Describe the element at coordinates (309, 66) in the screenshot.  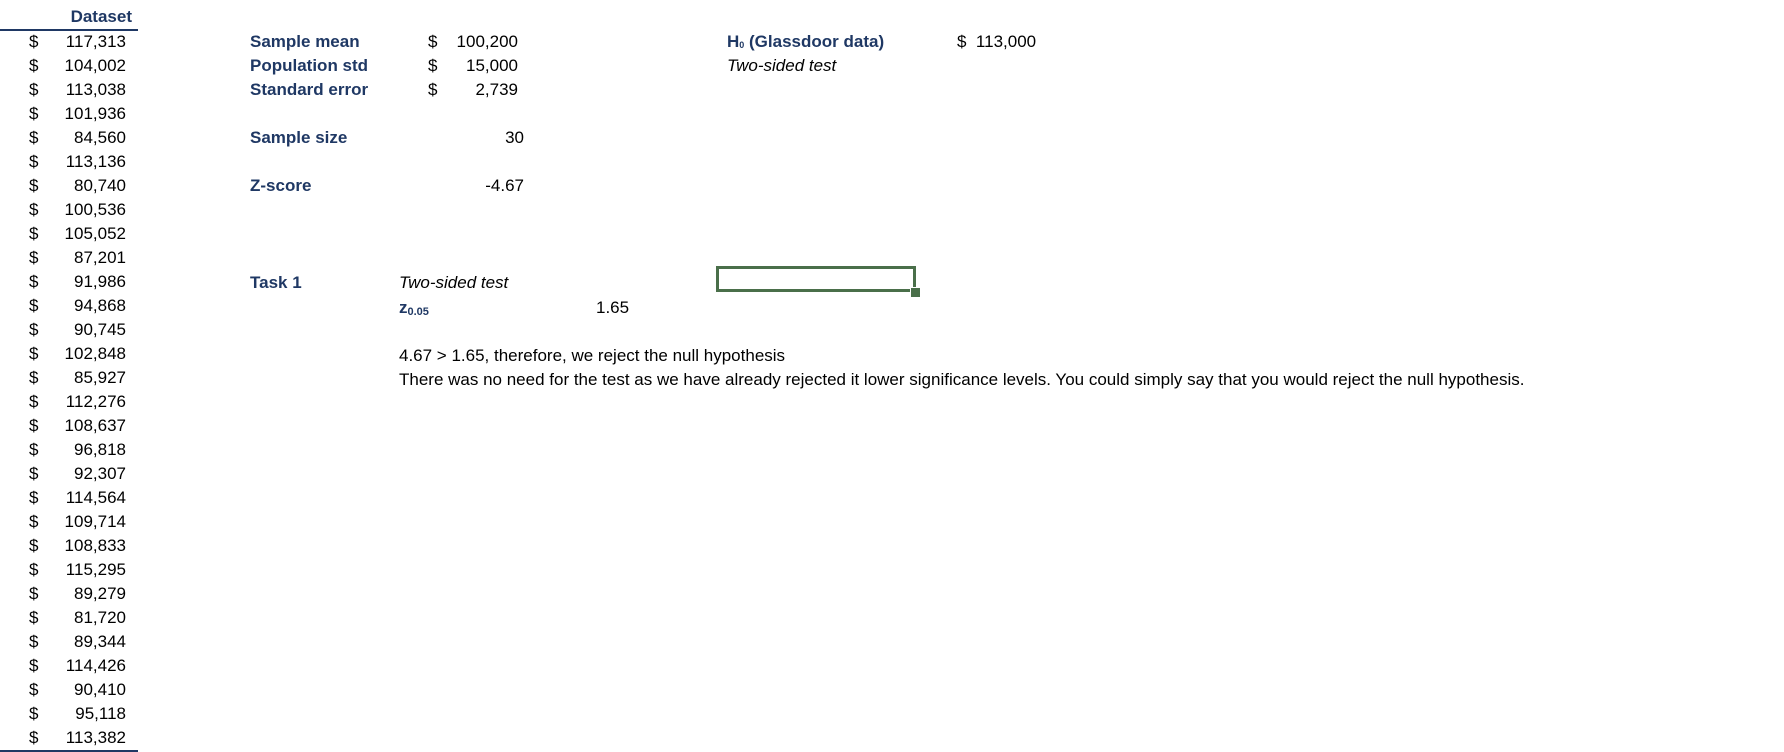
I see `population-std-label: Population std` at that location.